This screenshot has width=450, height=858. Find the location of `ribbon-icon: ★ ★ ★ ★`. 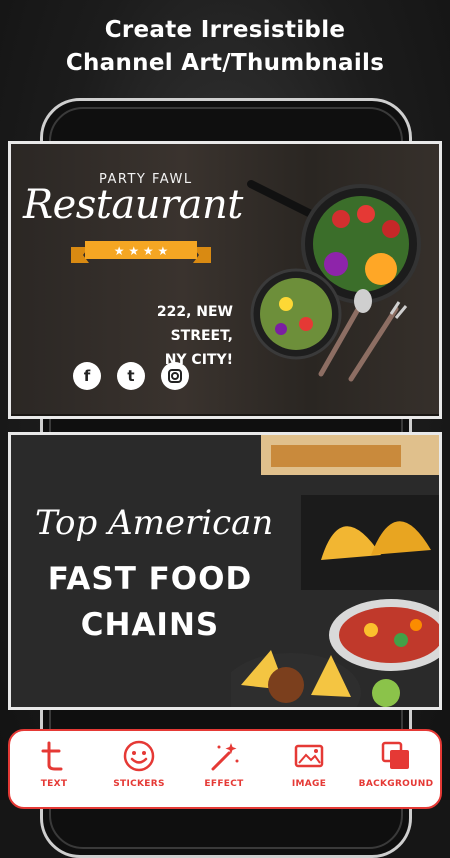

ribbon-icon: ★ ★ ★ ★ is located at coordinates (141, 252).